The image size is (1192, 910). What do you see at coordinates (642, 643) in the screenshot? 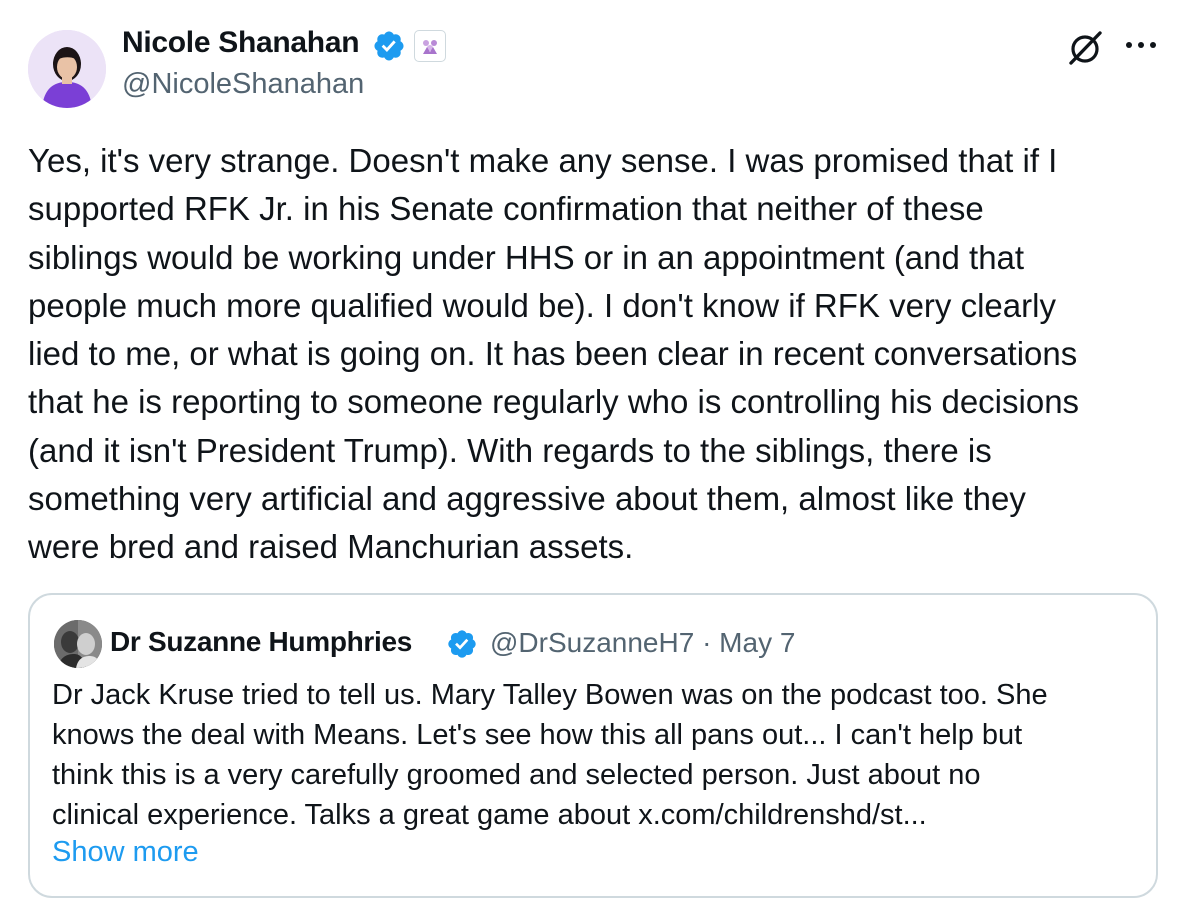
I see `quoted-author-handle-date: @DrSuzanneH7 · May 7` at bounding box center [642, 643].